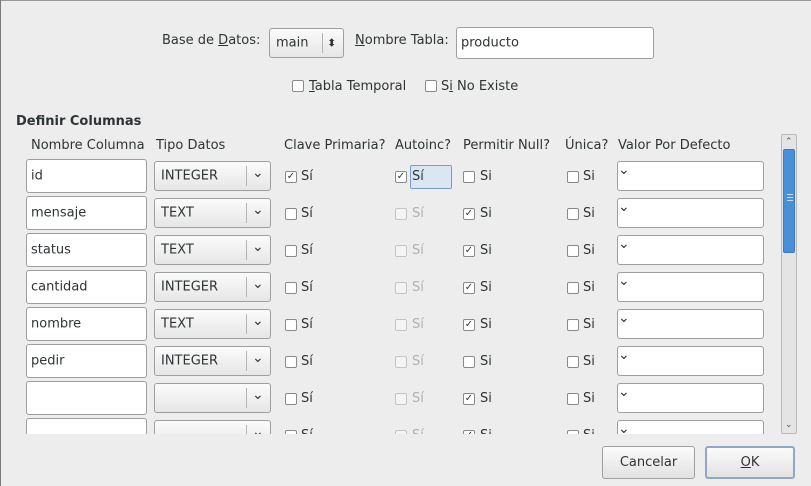  Describe the element at coordinates (177, 324) in the screenshot. I see `data-type-value: TEXT` at that location.